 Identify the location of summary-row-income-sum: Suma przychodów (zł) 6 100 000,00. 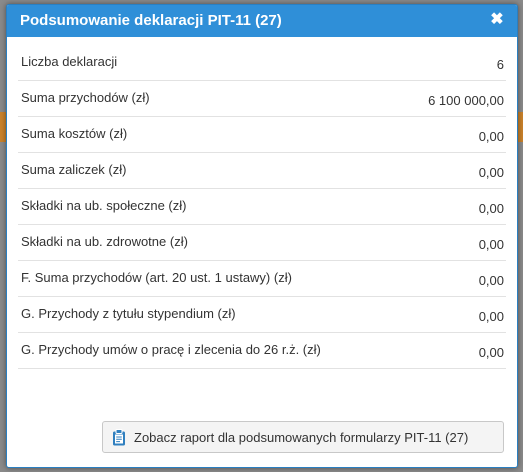
(262, 99).